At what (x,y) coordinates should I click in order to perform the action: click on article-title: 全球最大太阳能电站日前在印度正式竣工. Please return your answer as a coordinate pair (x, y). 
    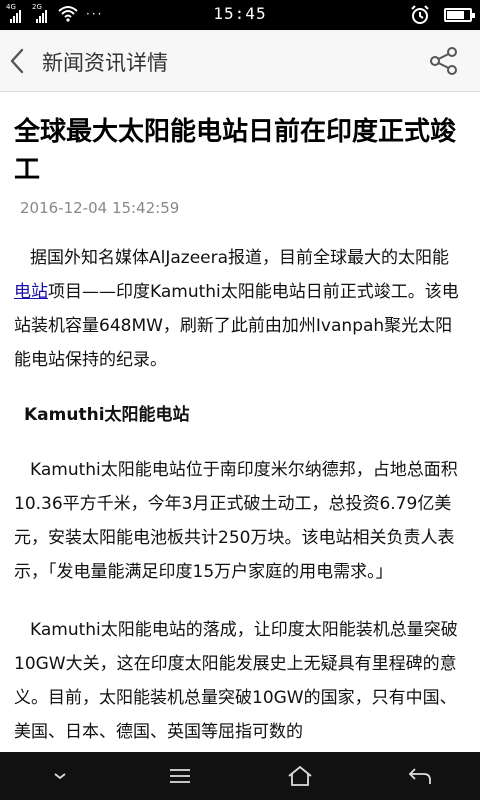
    Looking at the image, I should click on (235, 151).